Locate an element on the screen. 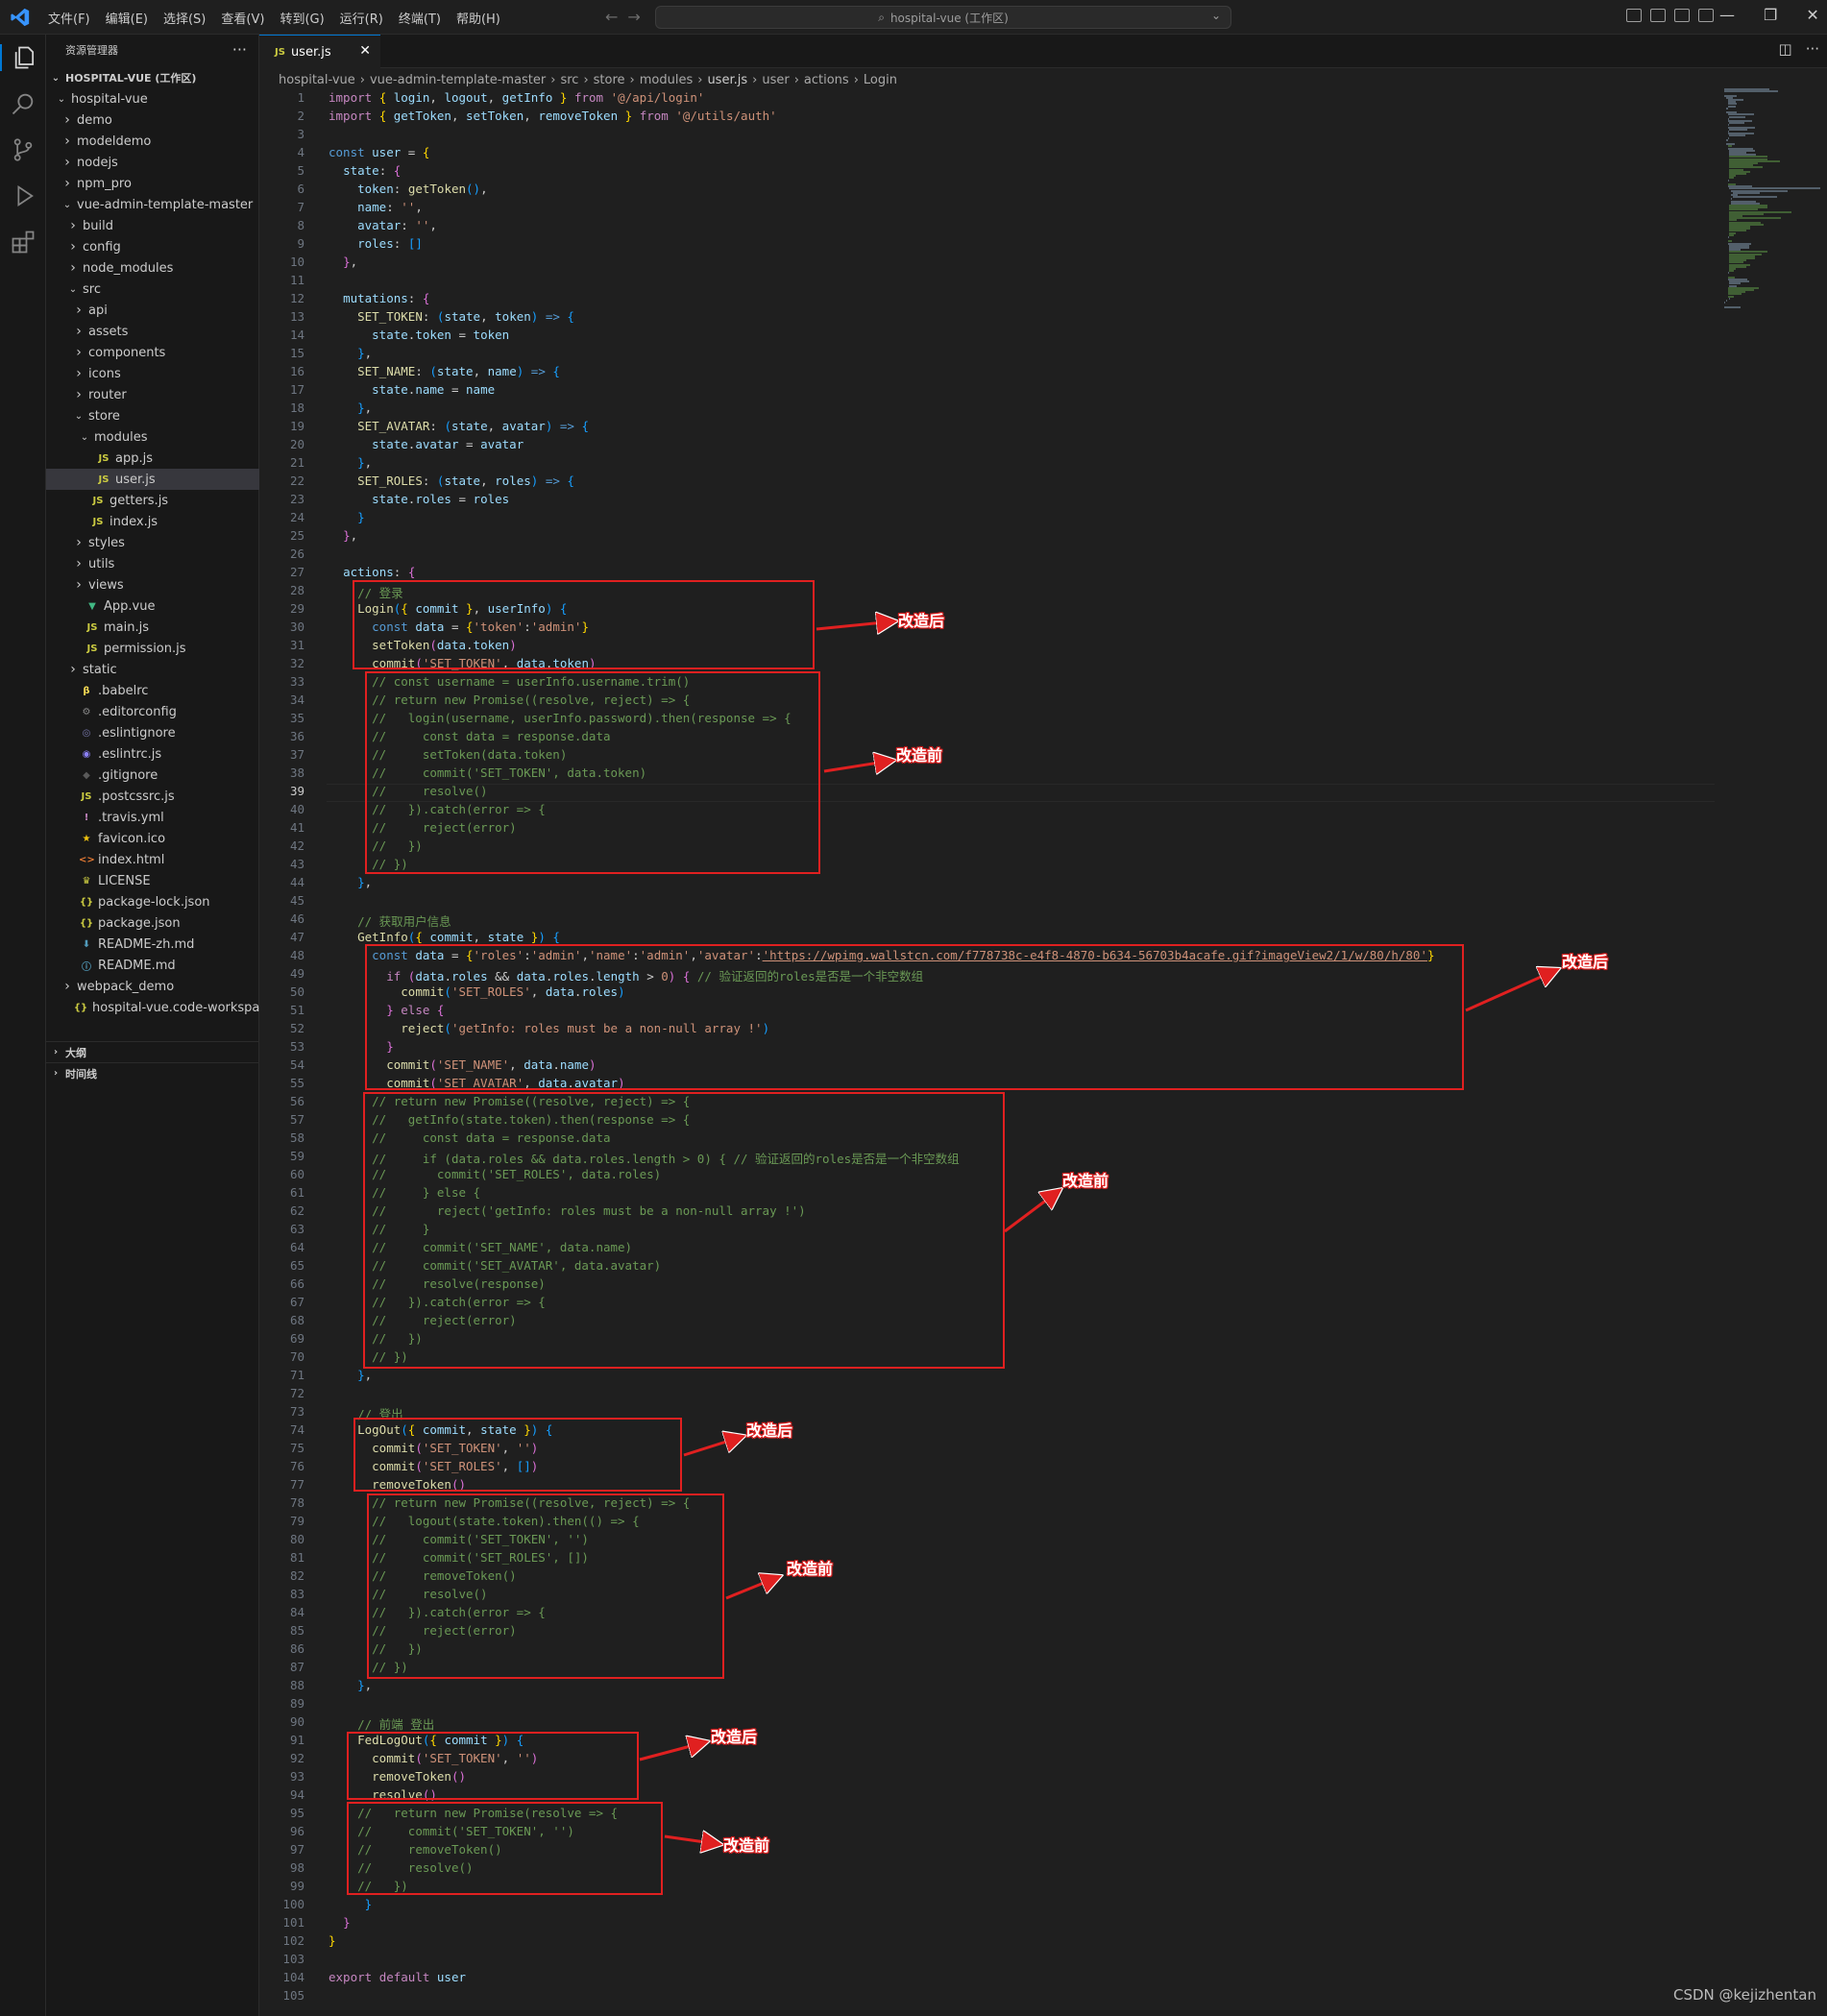 This screenshot has height=2016, width=1827. breadcrumb-item: src is located at coordinates (569, 80).